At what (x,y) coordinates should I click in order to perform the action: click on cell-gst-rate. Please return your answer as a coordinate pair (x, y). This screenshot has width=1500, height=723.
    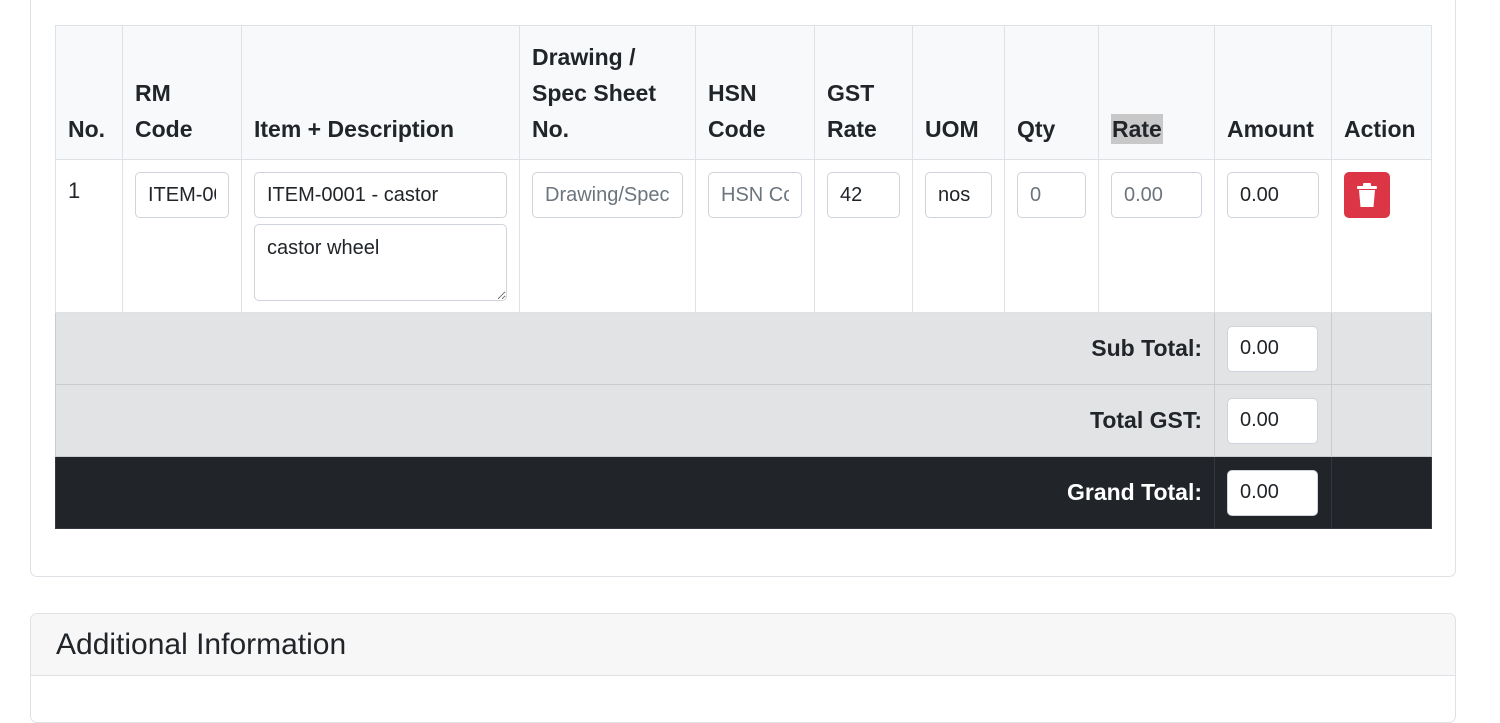
    Looking at the image, I should click on (863, 236).